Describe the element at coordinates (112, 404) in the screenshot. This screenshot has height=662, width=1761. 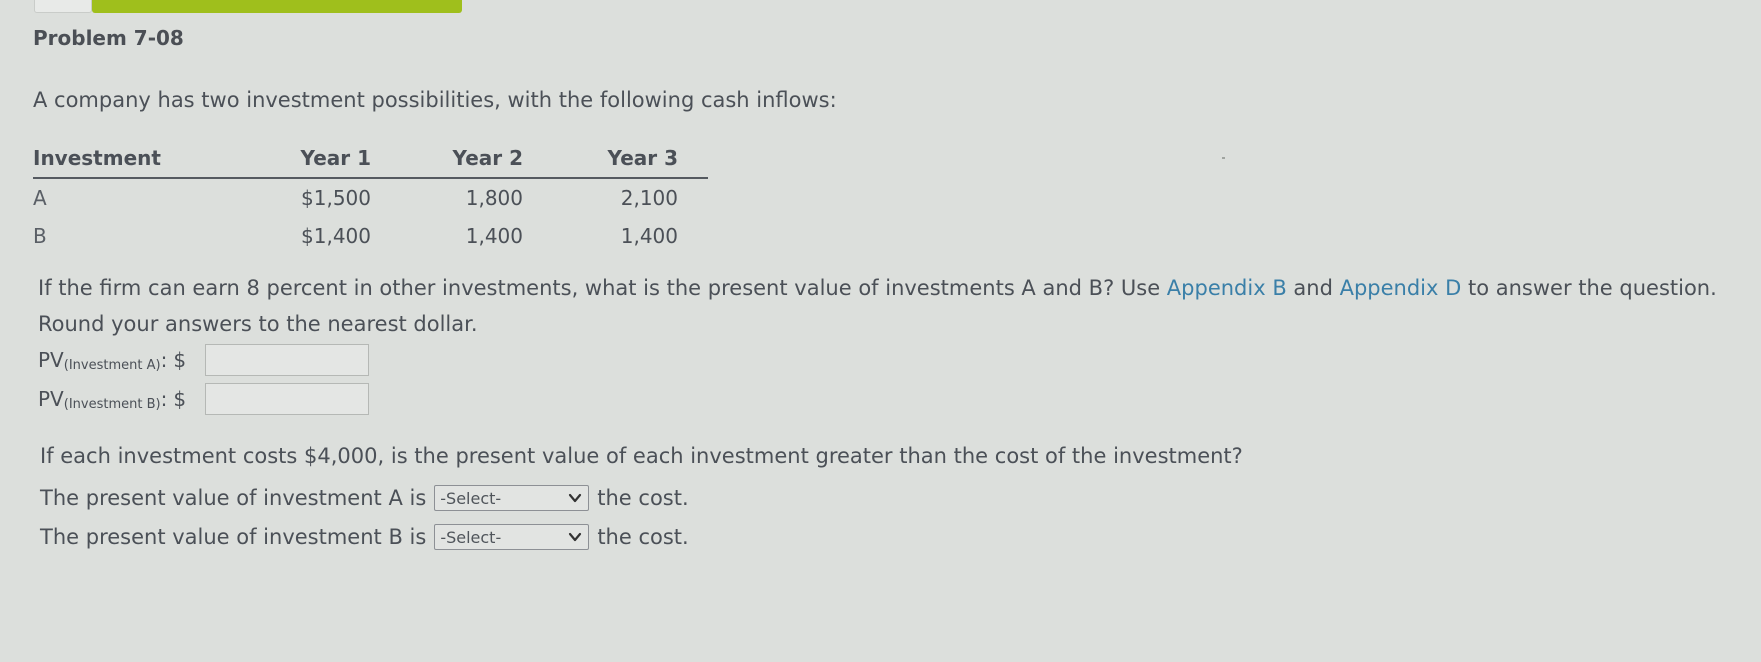
I see `pv-label-subscript: (Investment B)` at that location.